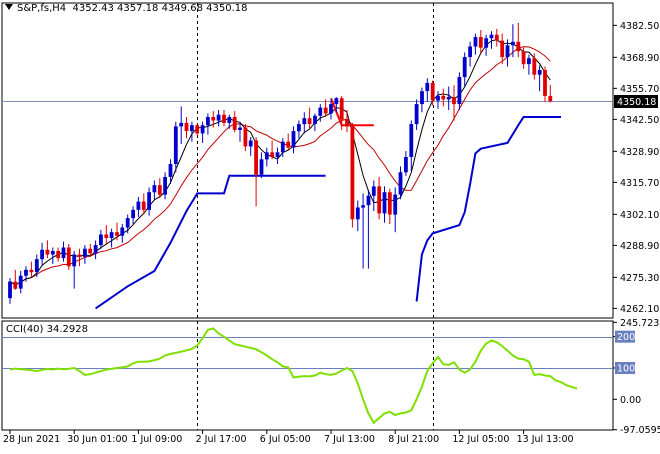 This screenshot has width=660, height=454. Describe the element at coordinates (640, 323) in the screenshot. I see `cci-axis-tick-label: 245.7235` at that location.